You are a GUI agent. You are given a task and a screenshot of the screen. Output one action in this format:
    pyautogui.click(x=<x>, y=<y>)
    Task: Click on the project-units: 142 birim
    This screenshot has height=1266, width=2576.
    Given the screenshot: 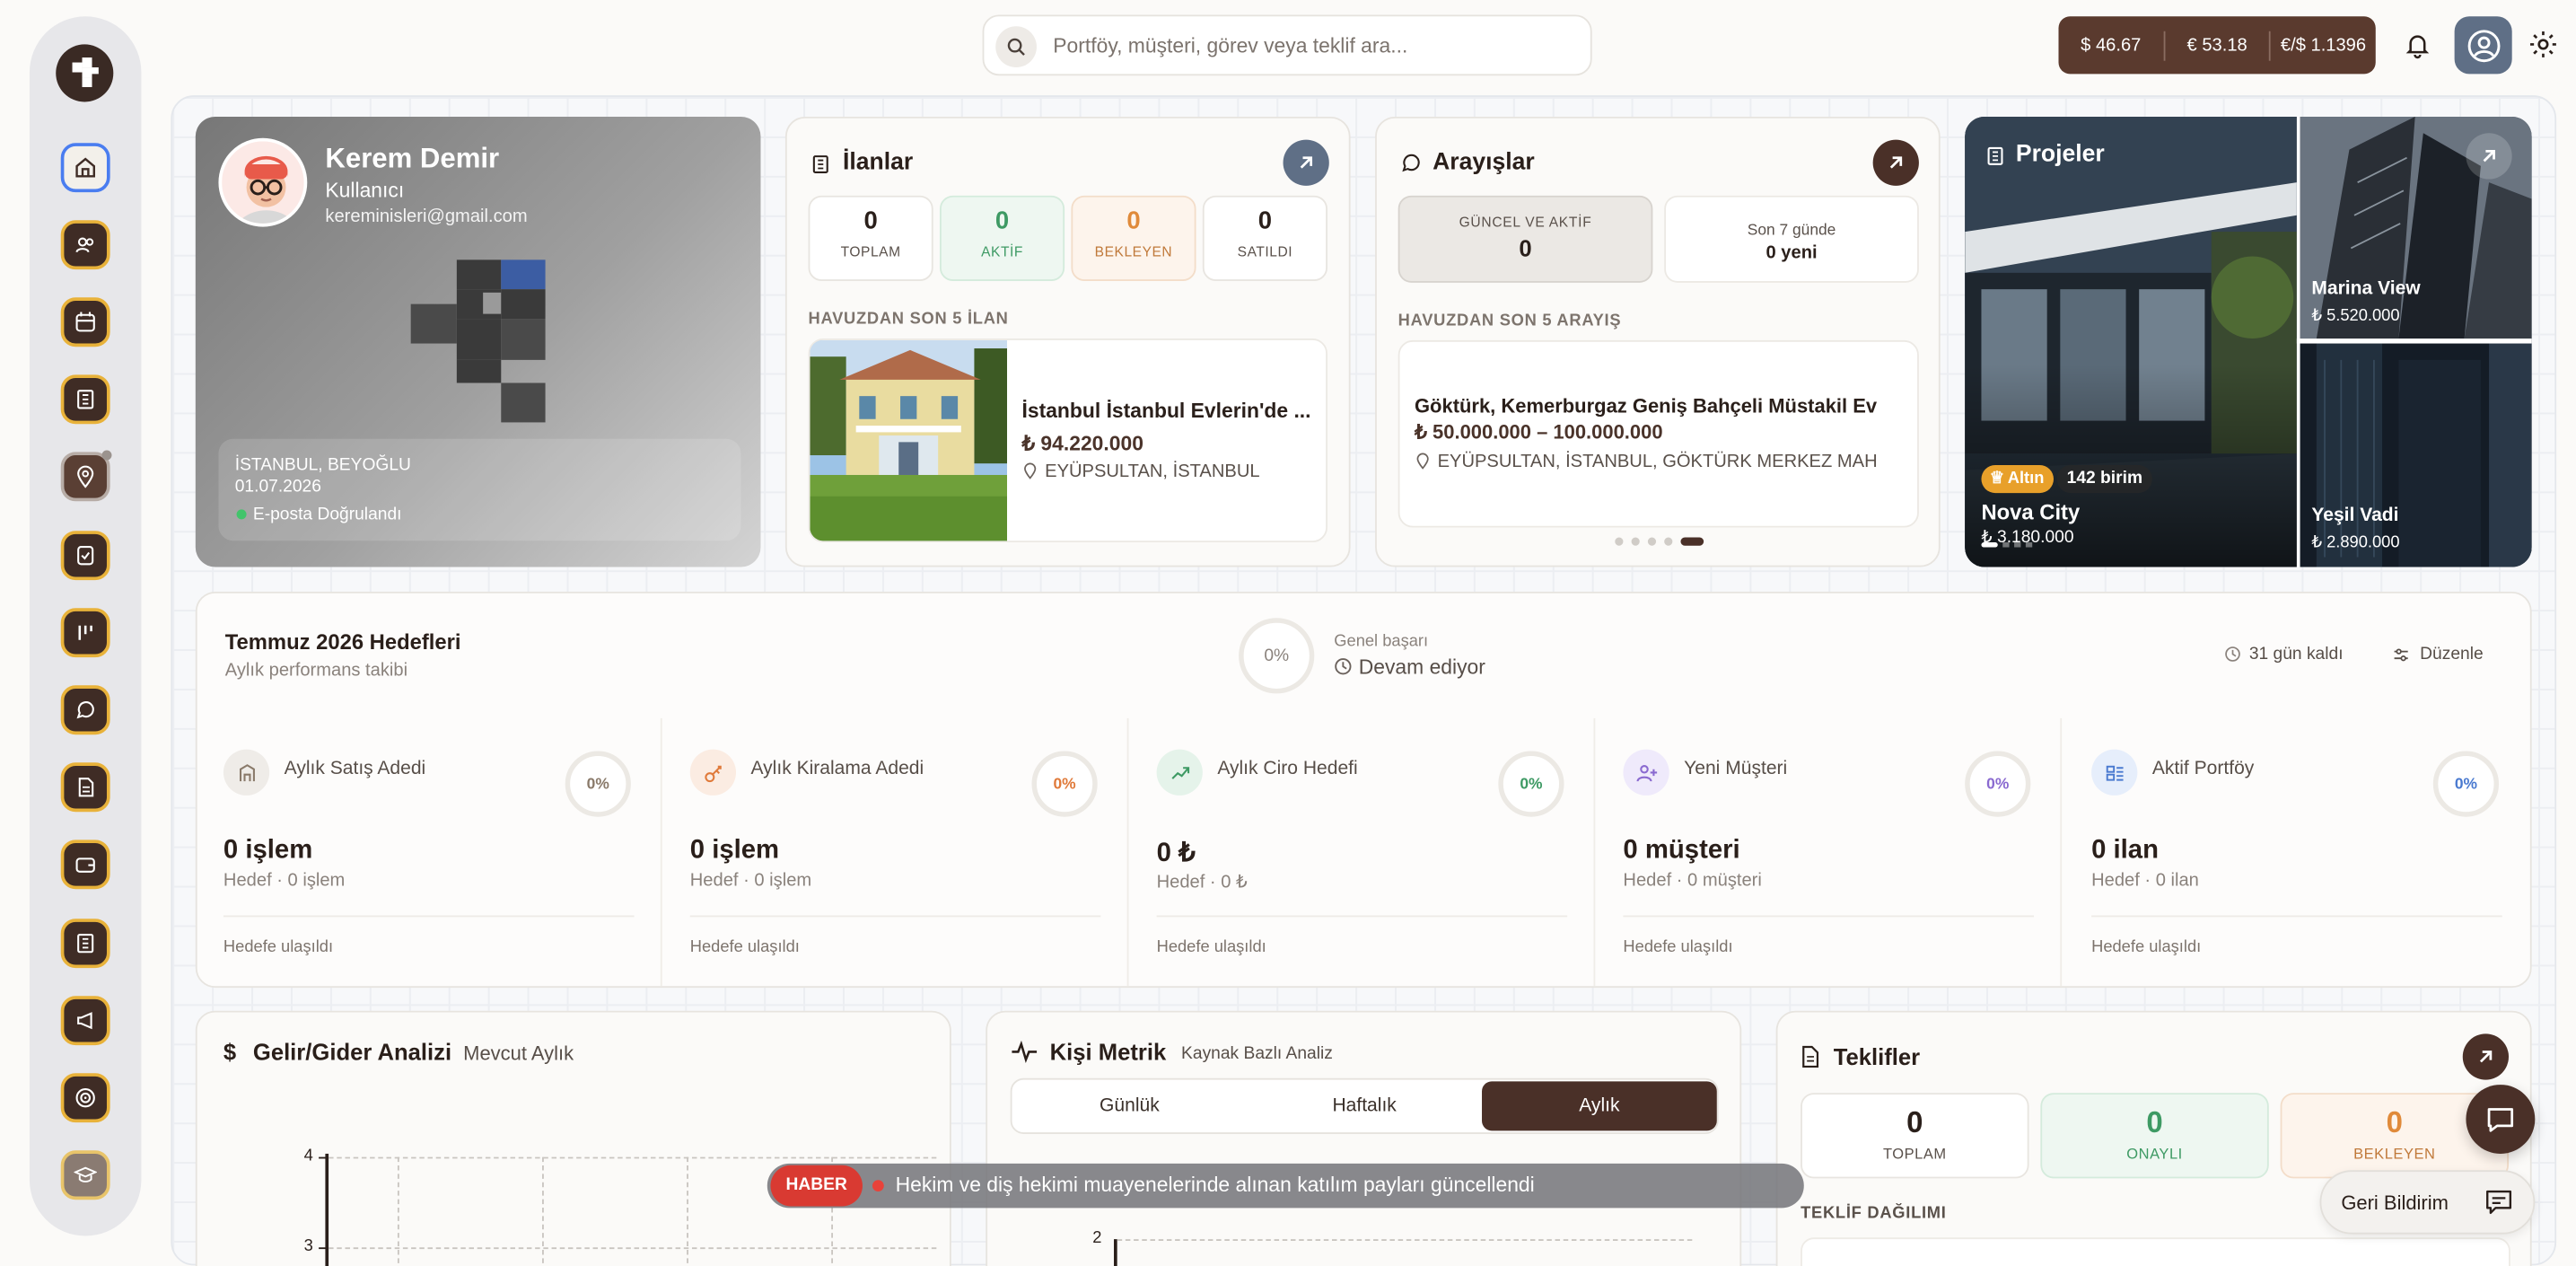 What is the action you would take?
    pyautogui.click(x=2104, y=479)
    